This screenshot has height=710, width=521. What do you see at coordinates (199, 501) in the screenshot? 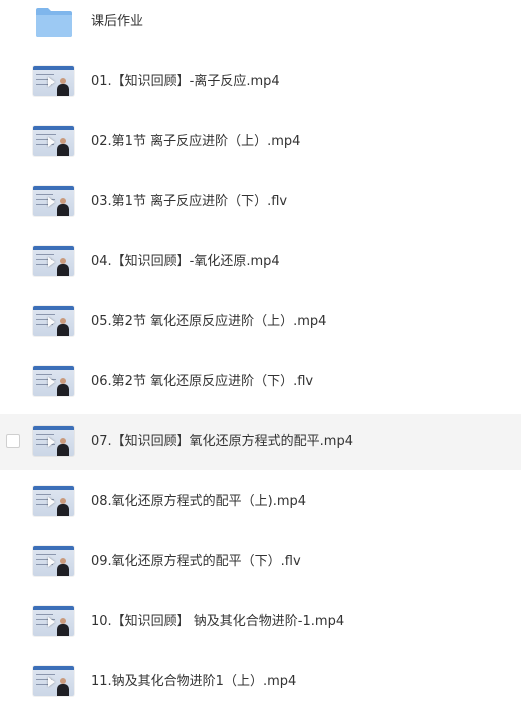
I see `file-name: 08.氧化还原方程式的配平（上).mp4` at bounding box center [199, 501].